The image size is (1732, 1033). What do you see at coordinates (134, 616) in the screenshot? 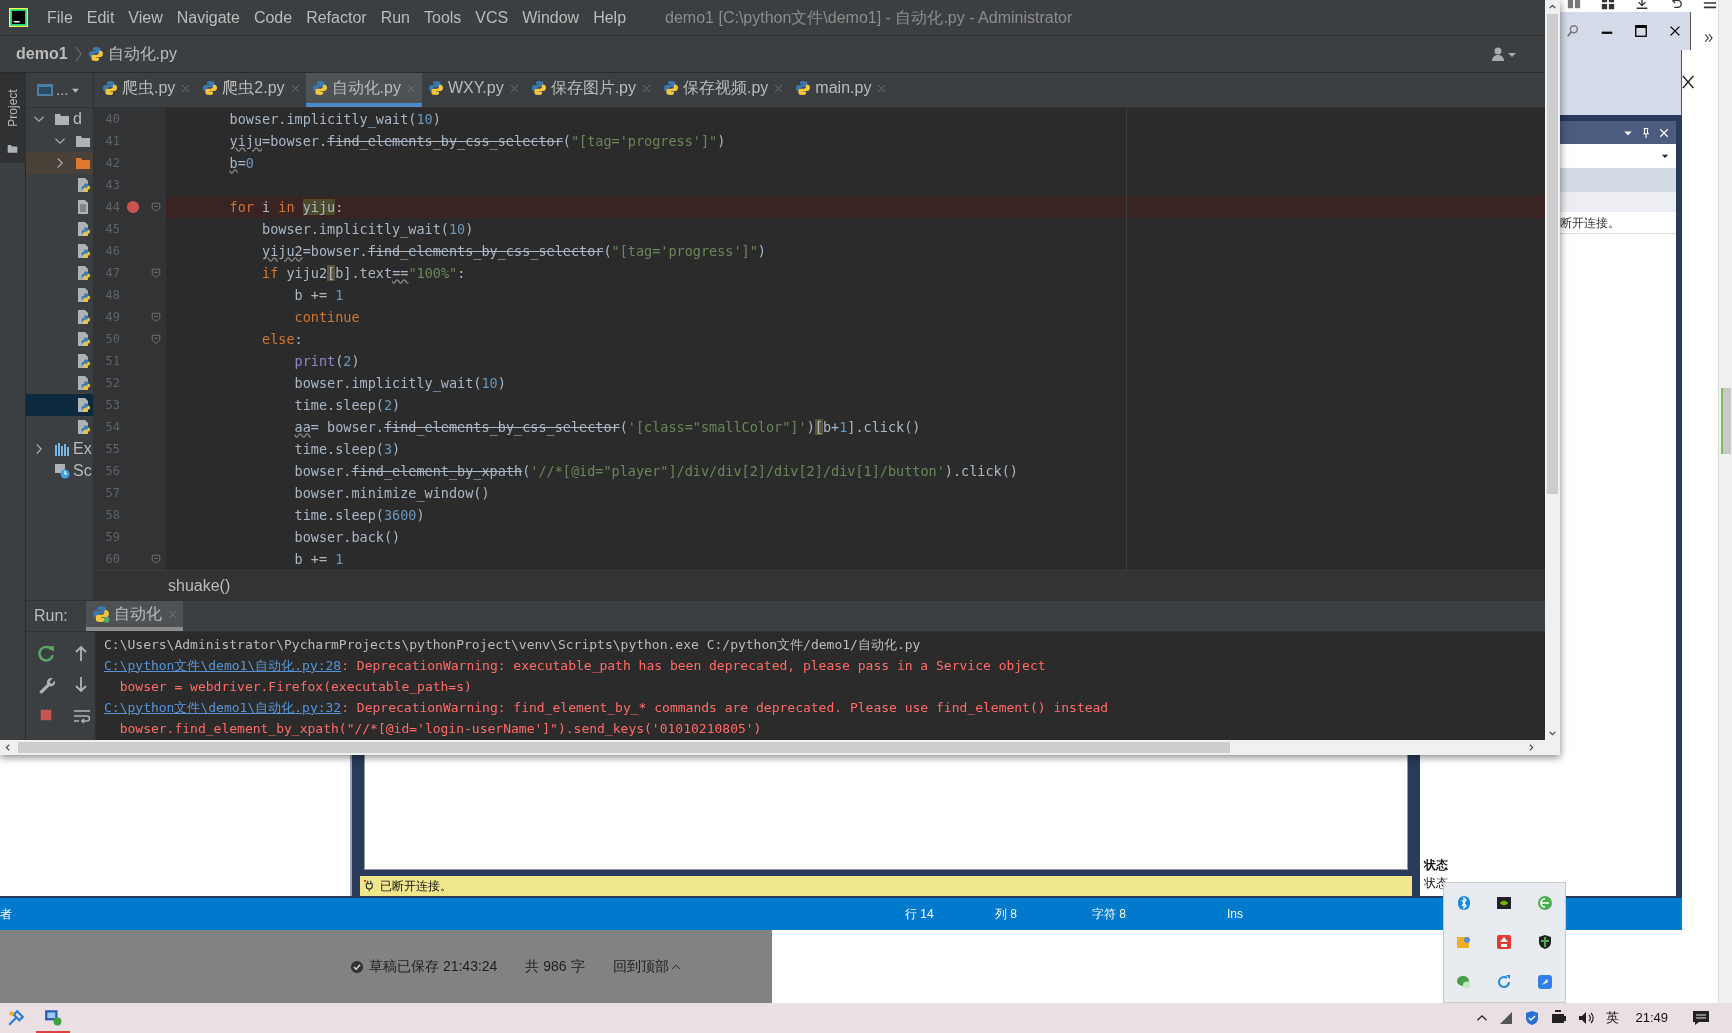
I see `tab: 自动化` at bounding box center [134, 616].